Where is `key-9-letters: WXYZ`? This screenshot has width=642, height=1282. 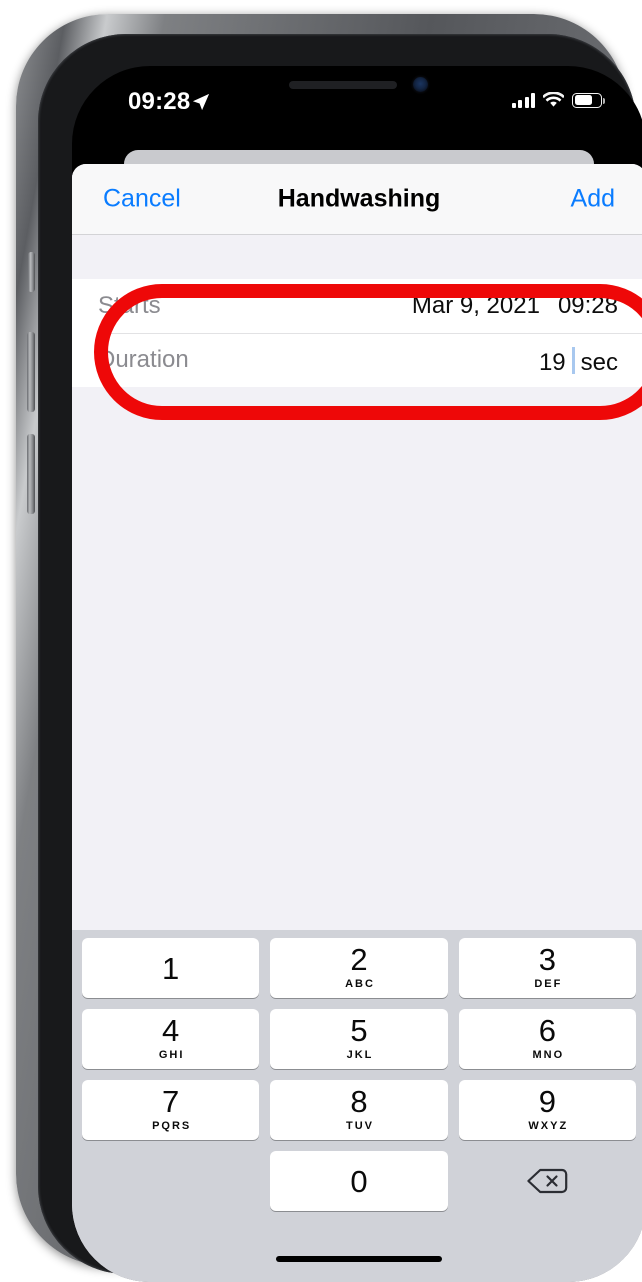
key-9-letters: WXYZ is located at coordinates (548, 1126).